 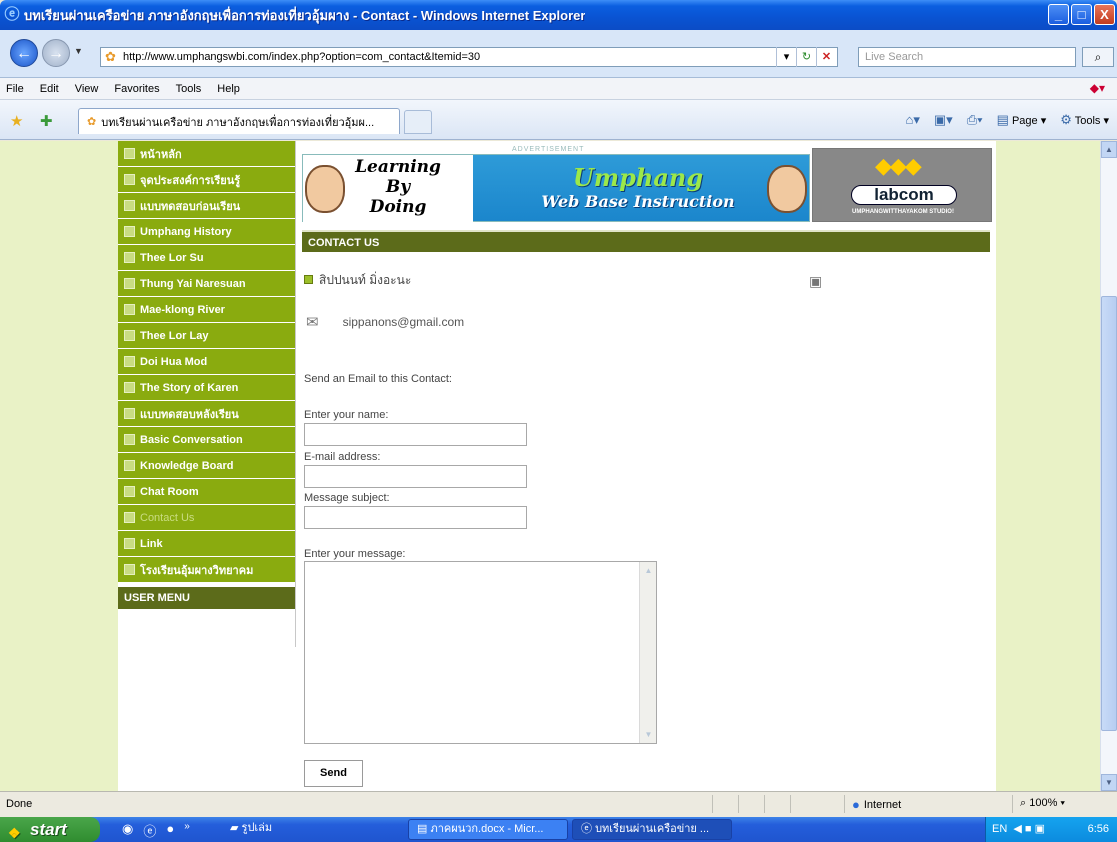 I want to click on history-dropdown-icon: ▼, so click(x=78, y=51).